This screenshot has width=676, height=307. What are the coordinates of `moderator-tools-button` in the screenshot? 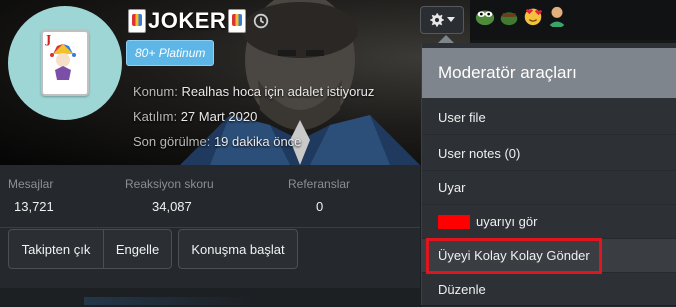 It's located at (442, 20).